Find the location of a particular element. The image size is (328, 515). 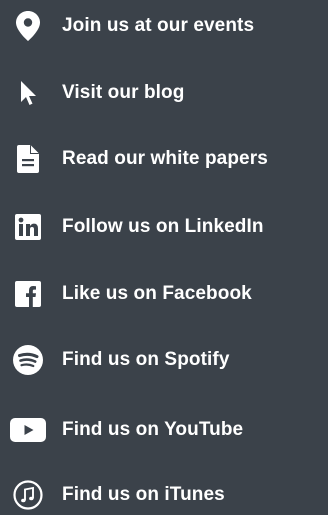

map-pin-icon is located at coordinates (28, 26).